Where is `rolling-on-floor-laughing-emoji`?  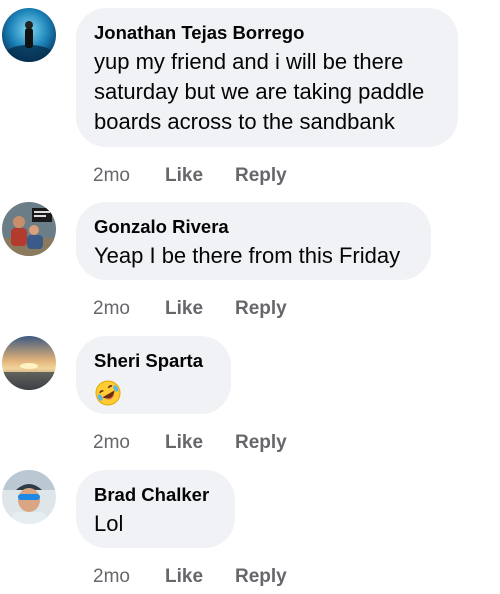
rolling-on-floor-laughing-emoji is located at coordinates (108, 393).